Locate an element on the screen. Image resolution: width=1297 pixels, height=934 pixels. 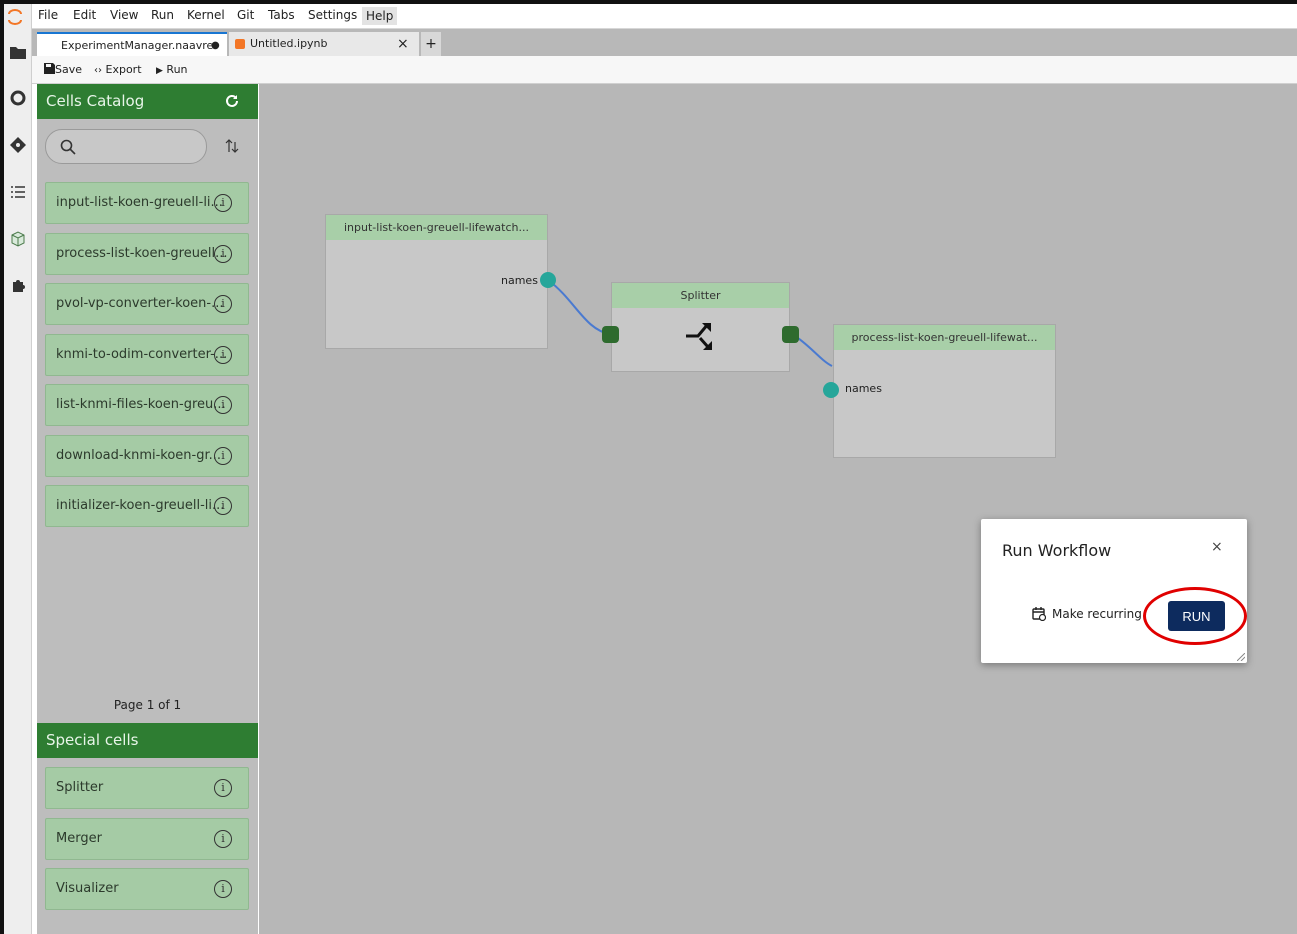
connection-links is located at coordinates (690, 323).